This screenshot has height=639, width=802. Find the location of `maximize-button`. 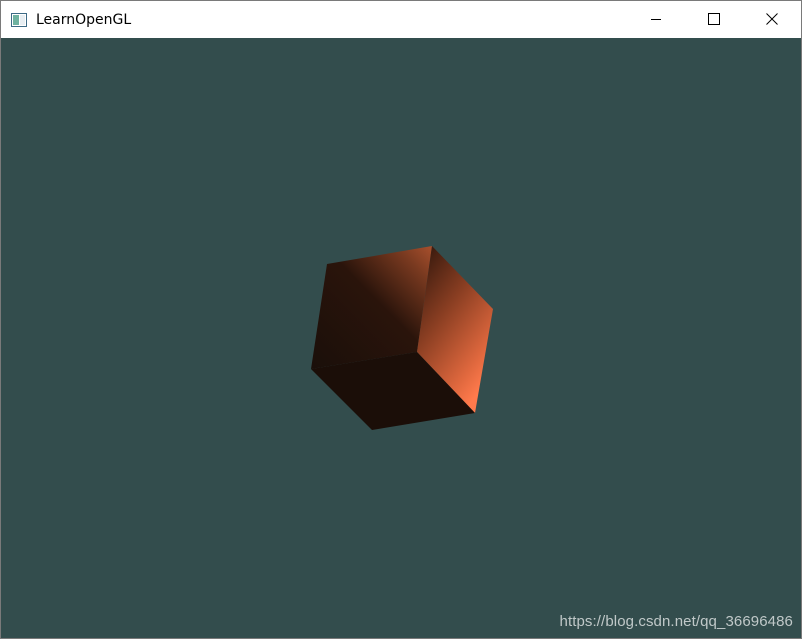

maximize-button is located at coordinates (714, 19).